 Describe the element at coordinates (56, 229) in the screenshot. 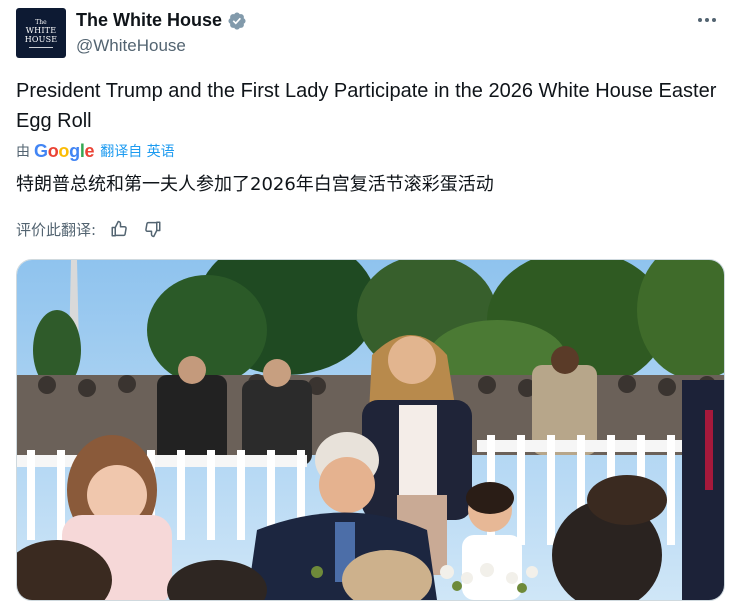

I see `rate-translation-label: 评价此翻译:` at that location.